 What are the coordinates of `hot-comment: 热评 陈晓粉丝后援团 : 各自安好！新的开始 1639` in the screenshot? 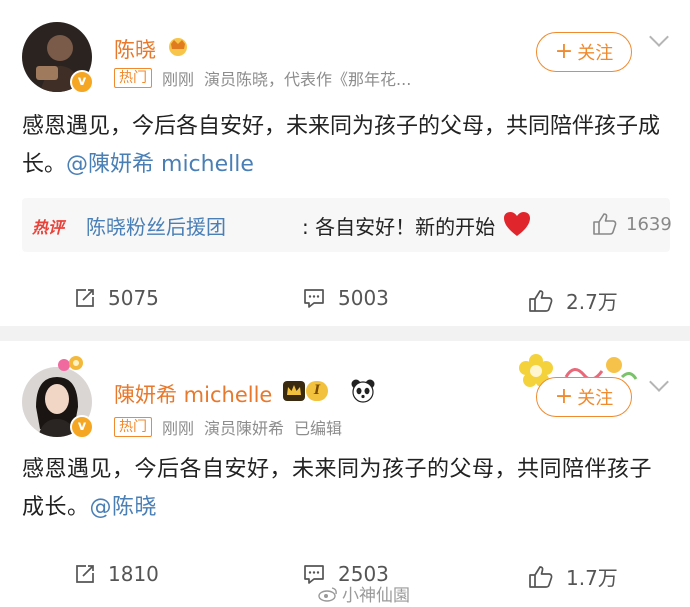 It's located at (347, 225).